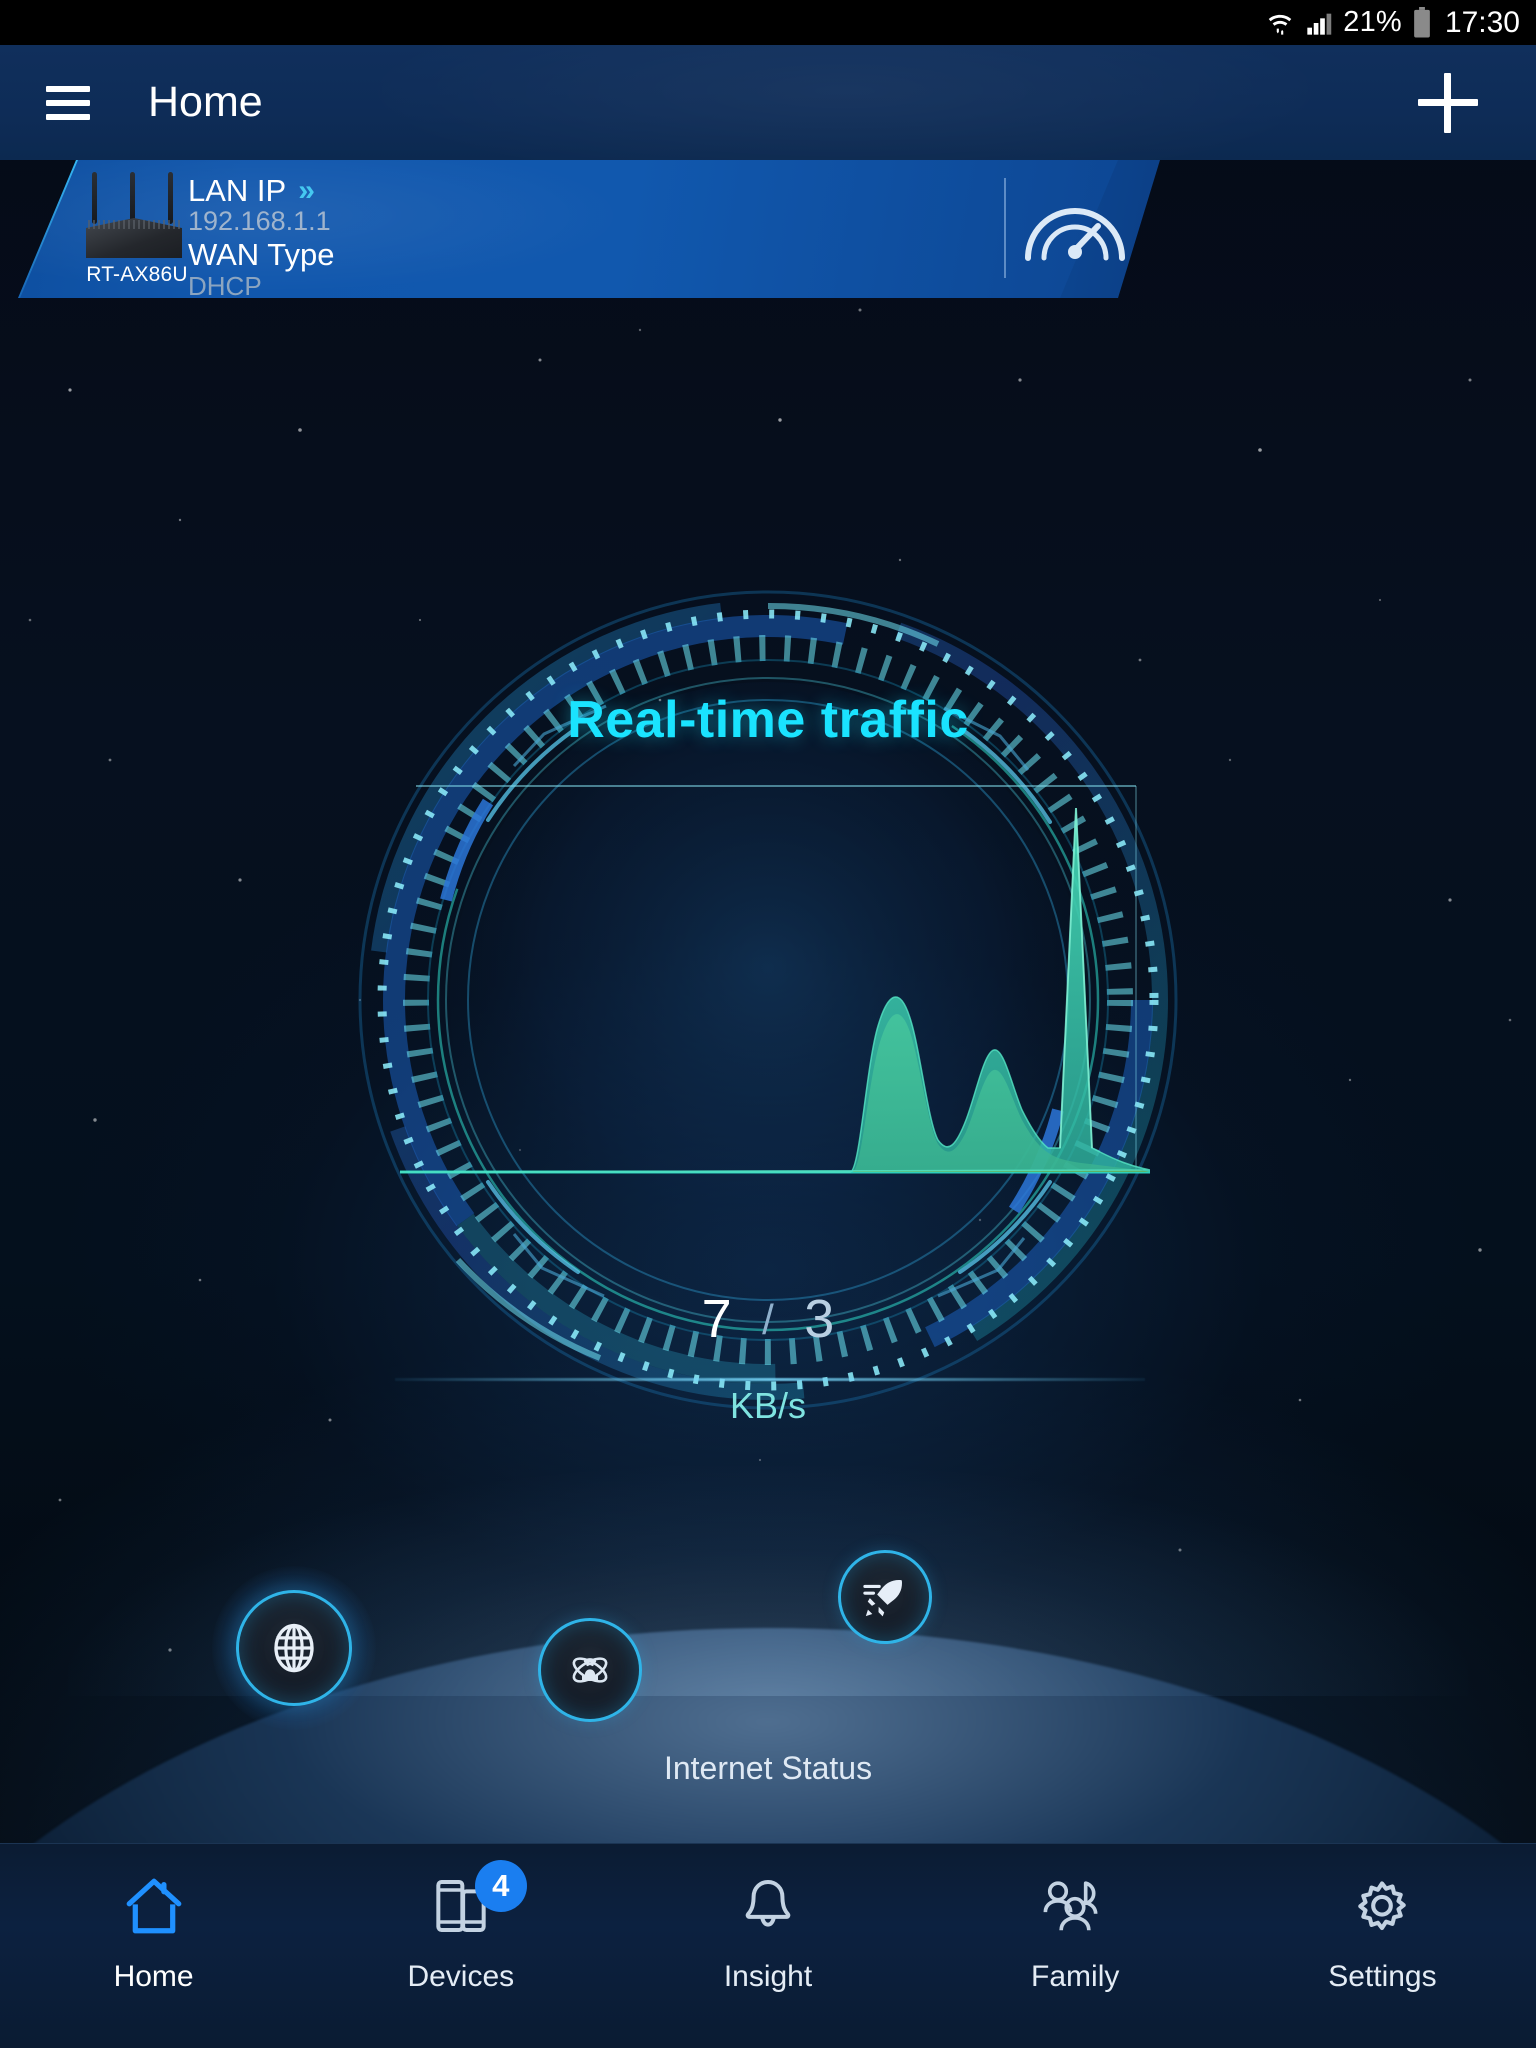 Image resolution: width=1536 pixels, height=2048 pixels. What do you see at coordinates (775, 979) in the screenshot?
I see `realtime-traffic-chart` at bounding box center [775, 979].